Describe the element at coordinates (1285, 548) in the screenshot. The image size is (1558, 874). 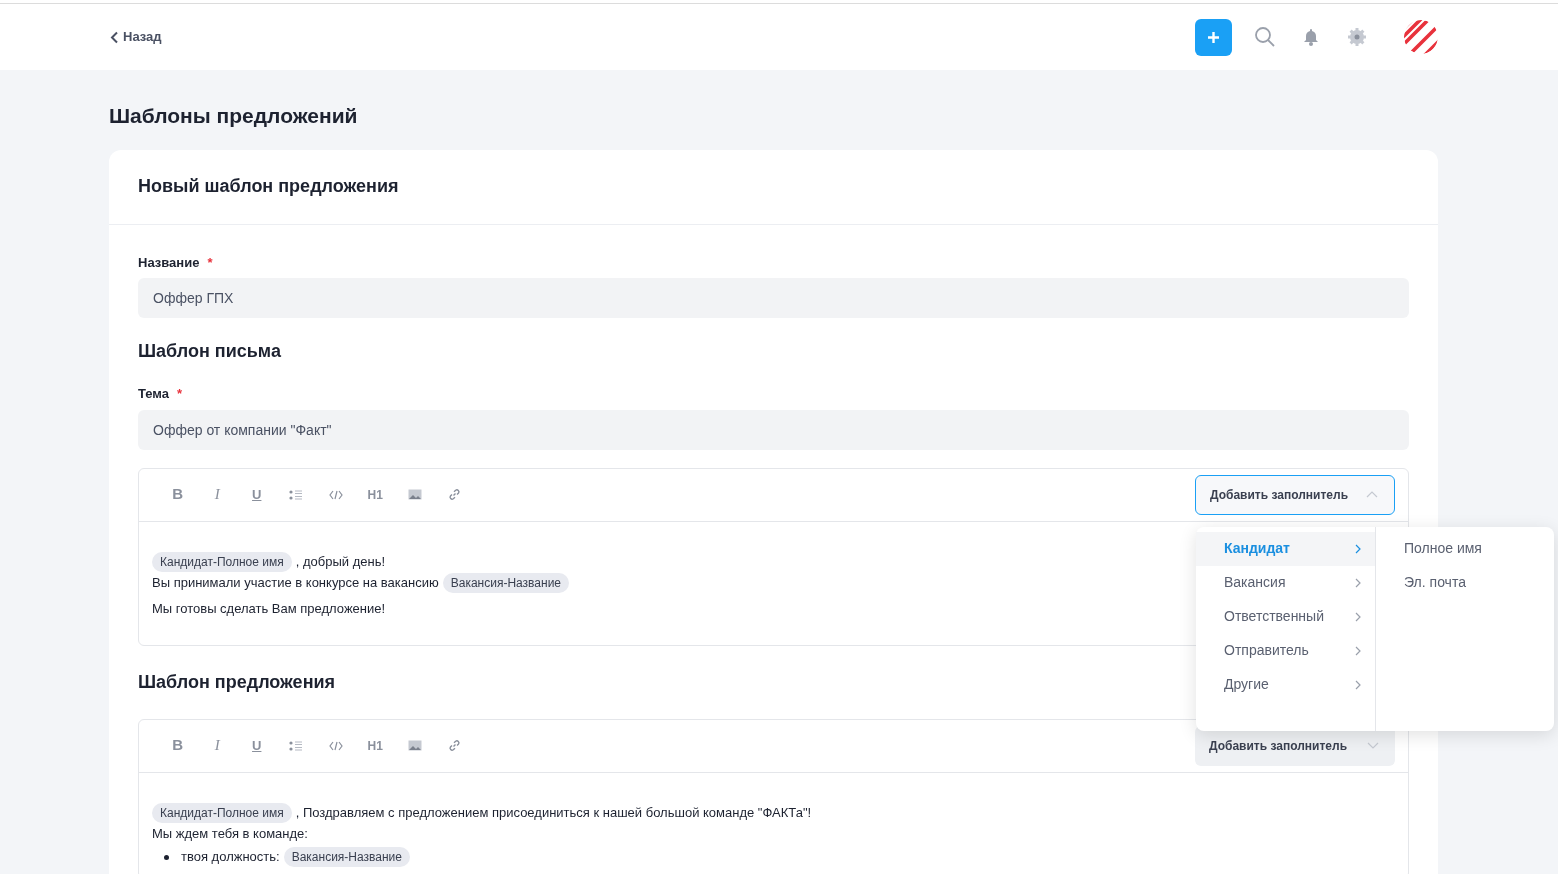
I see `menu-category: Кандидат` at that location.